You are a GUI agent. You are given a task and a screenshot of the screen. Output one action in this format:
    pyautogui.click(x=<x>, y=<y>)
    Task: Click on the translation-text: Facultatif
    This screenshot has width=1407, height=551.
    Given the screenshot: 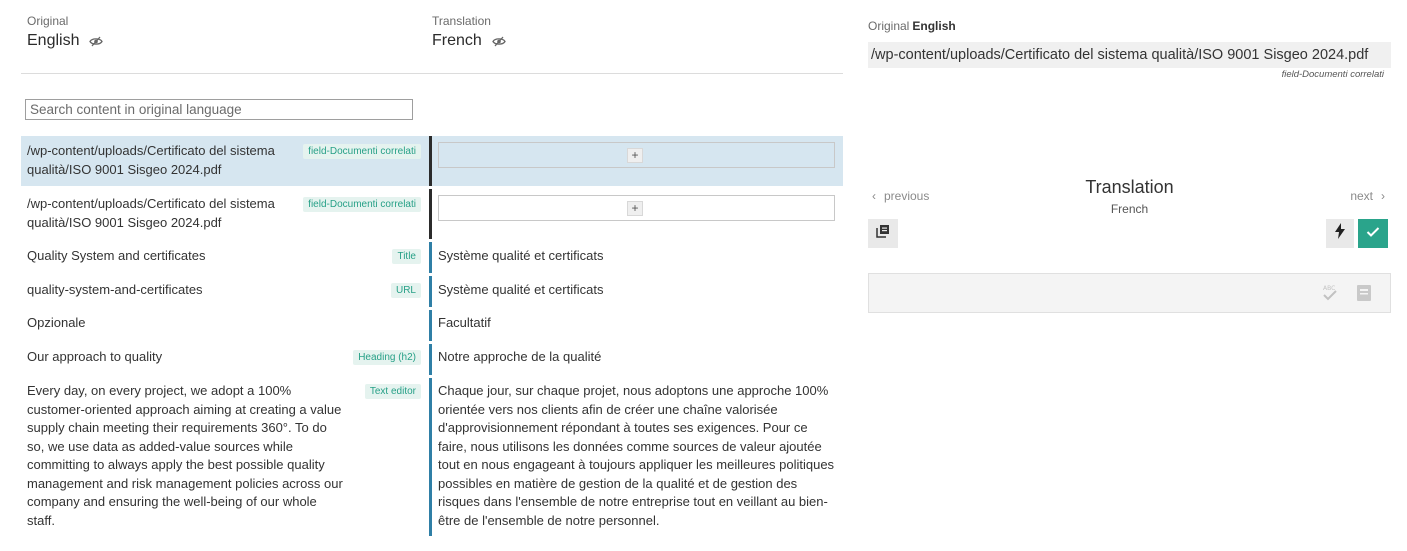 What is the action you would take?
    pyautogui.click(x=640, y=323)
    